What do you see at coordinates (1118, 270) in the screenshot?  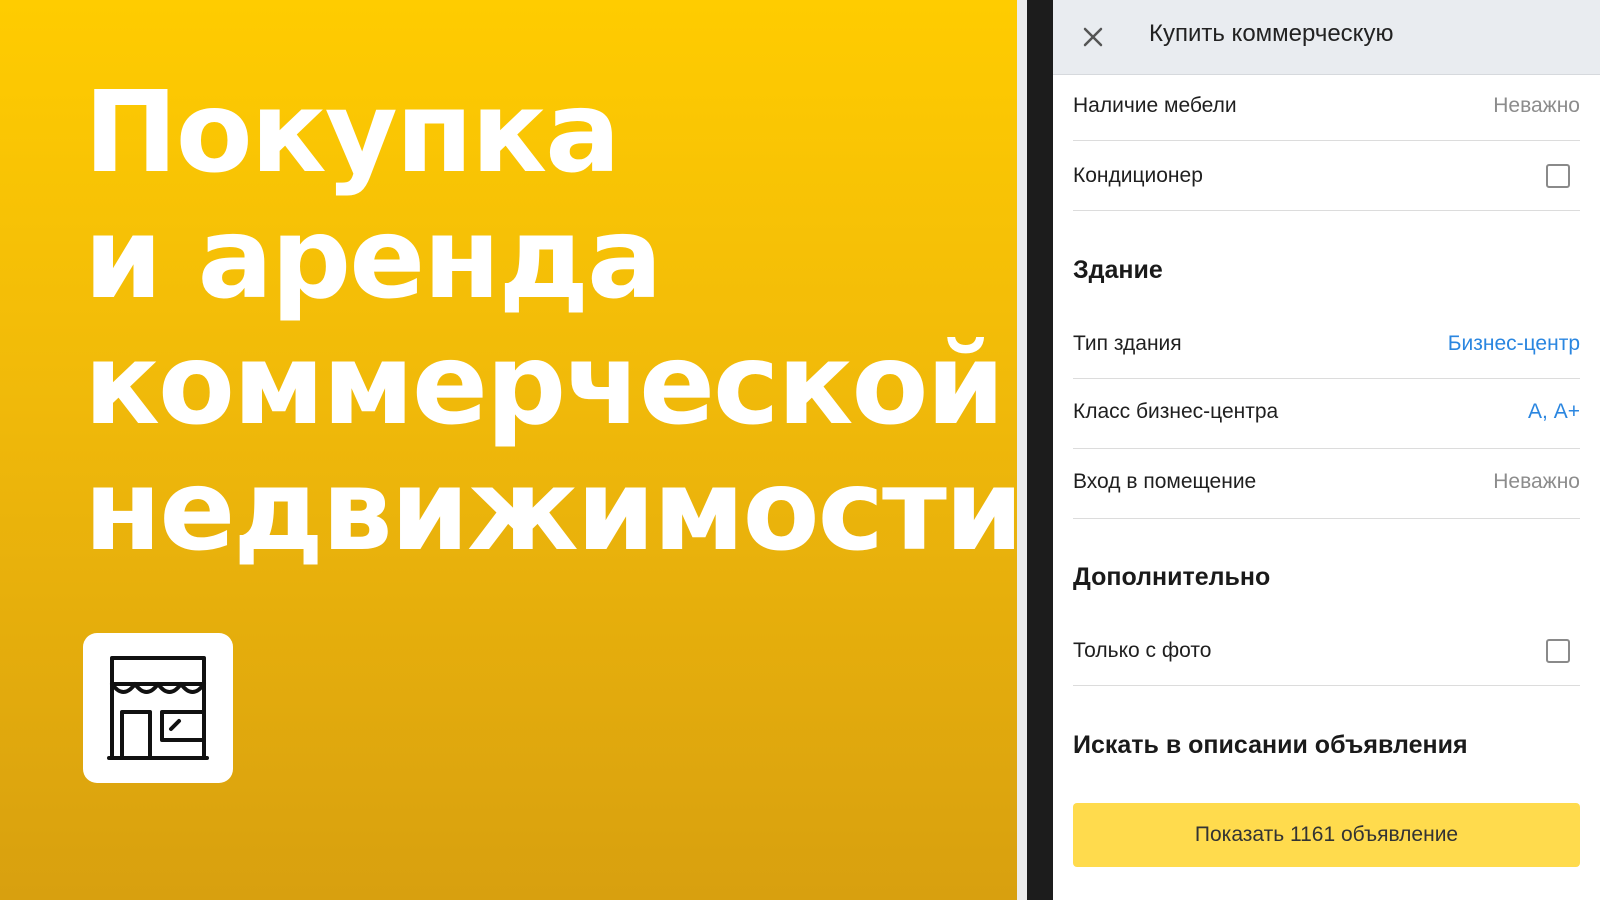 I see `section-heading-building: Здание` at bounding box center [1118, 270].